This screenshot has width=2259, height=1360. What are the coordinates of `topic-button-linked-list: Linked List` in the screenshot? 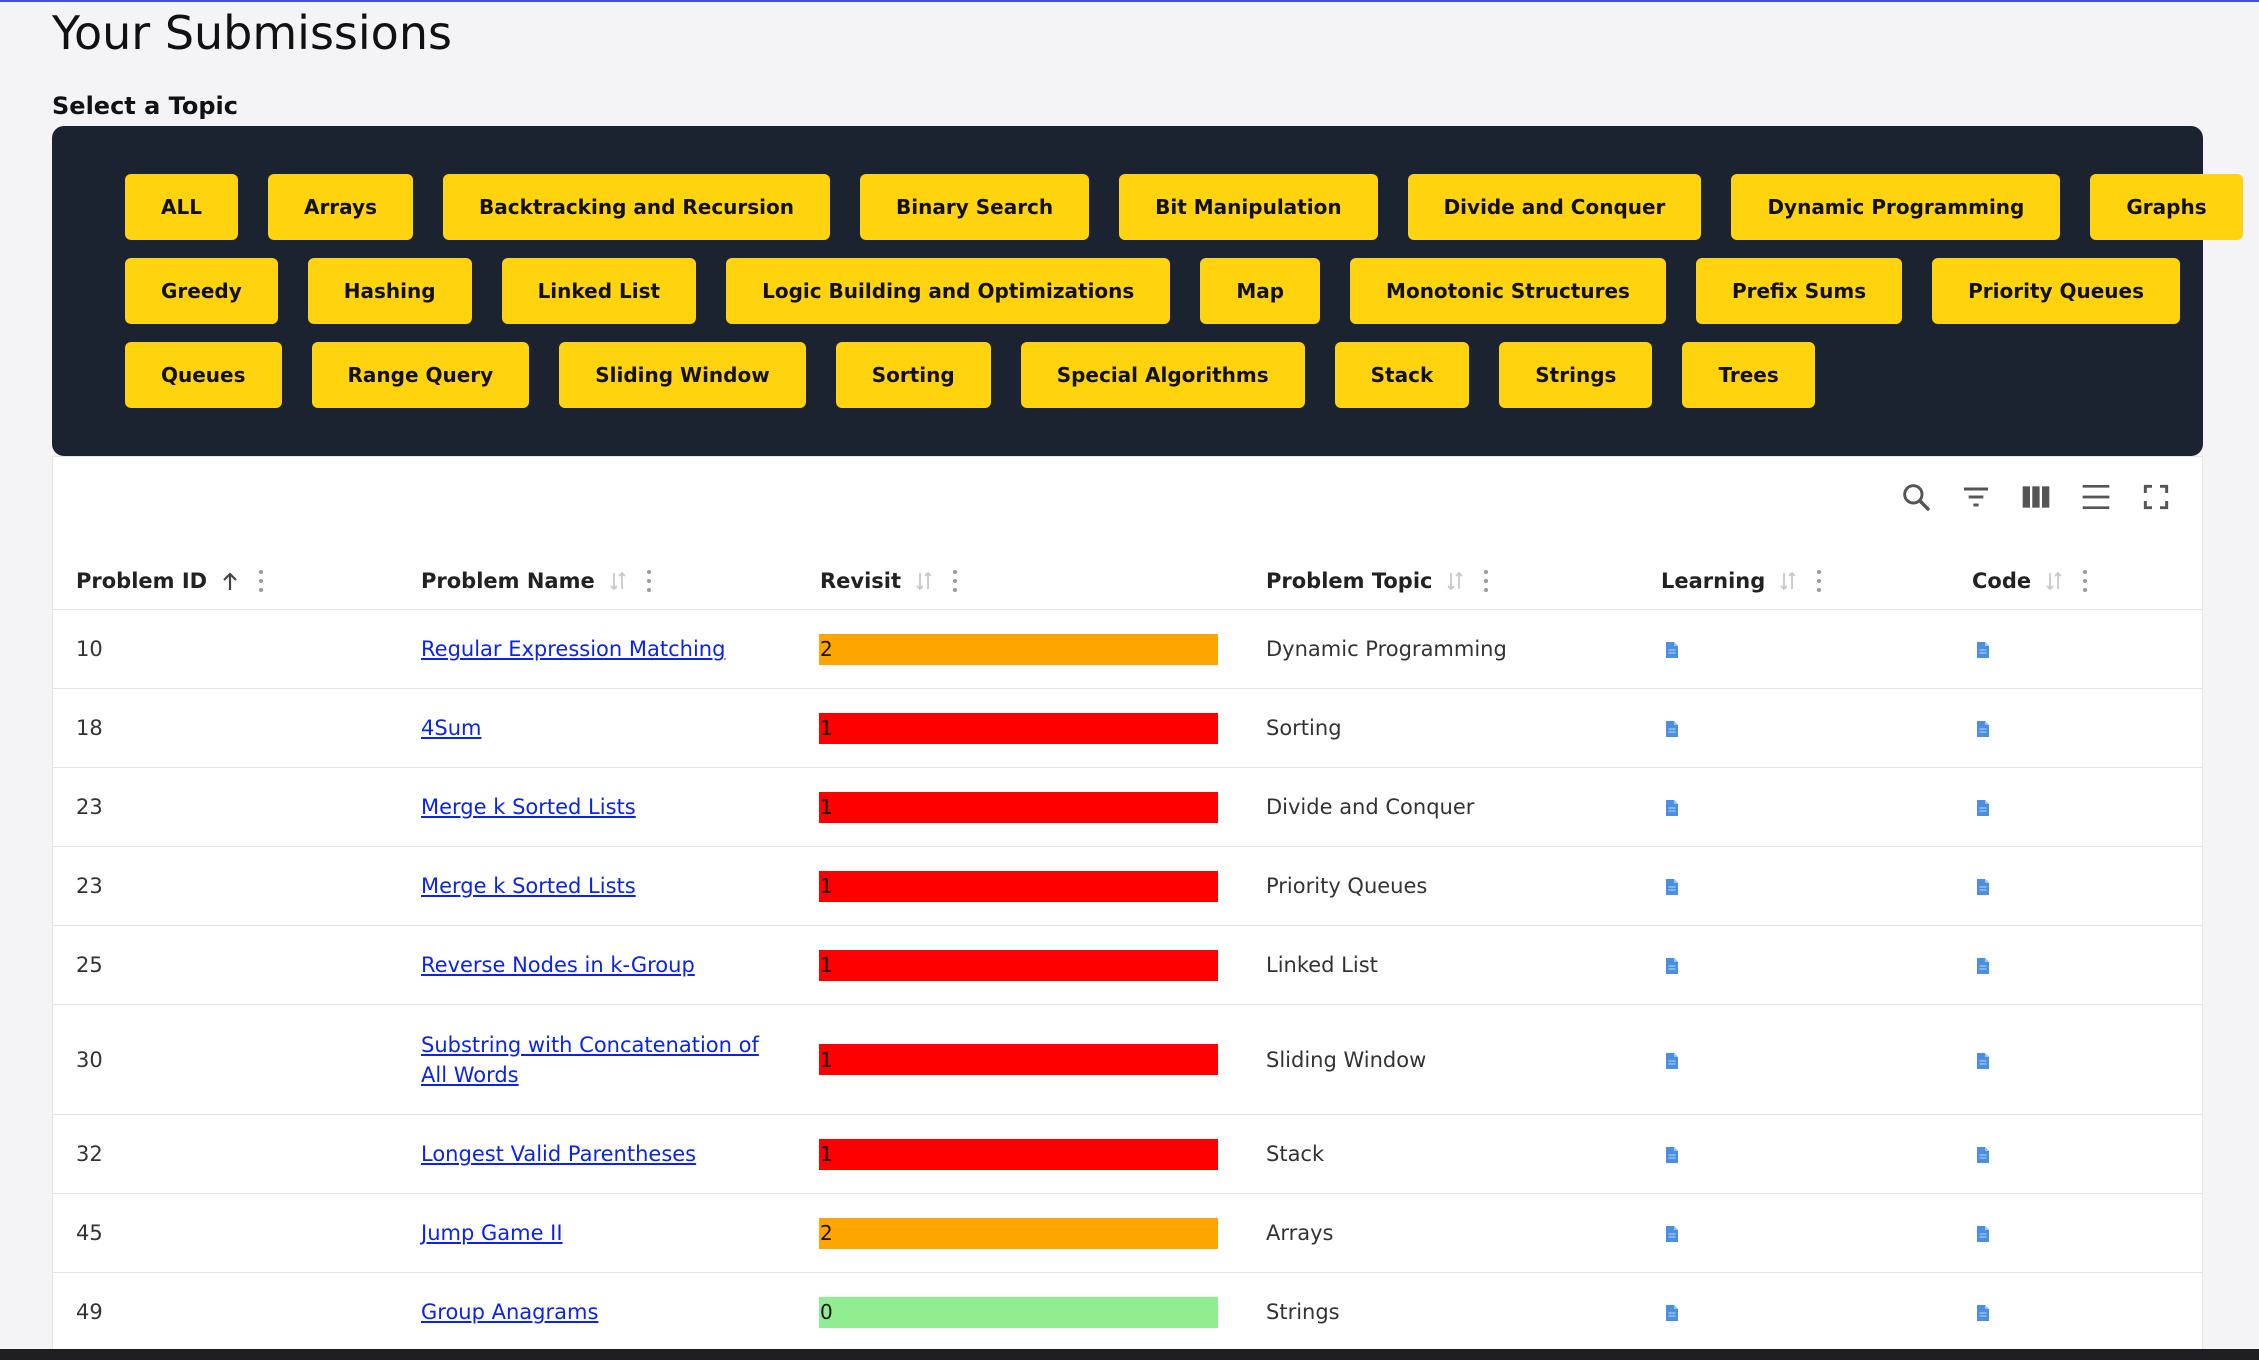 It's located at (599, 291).